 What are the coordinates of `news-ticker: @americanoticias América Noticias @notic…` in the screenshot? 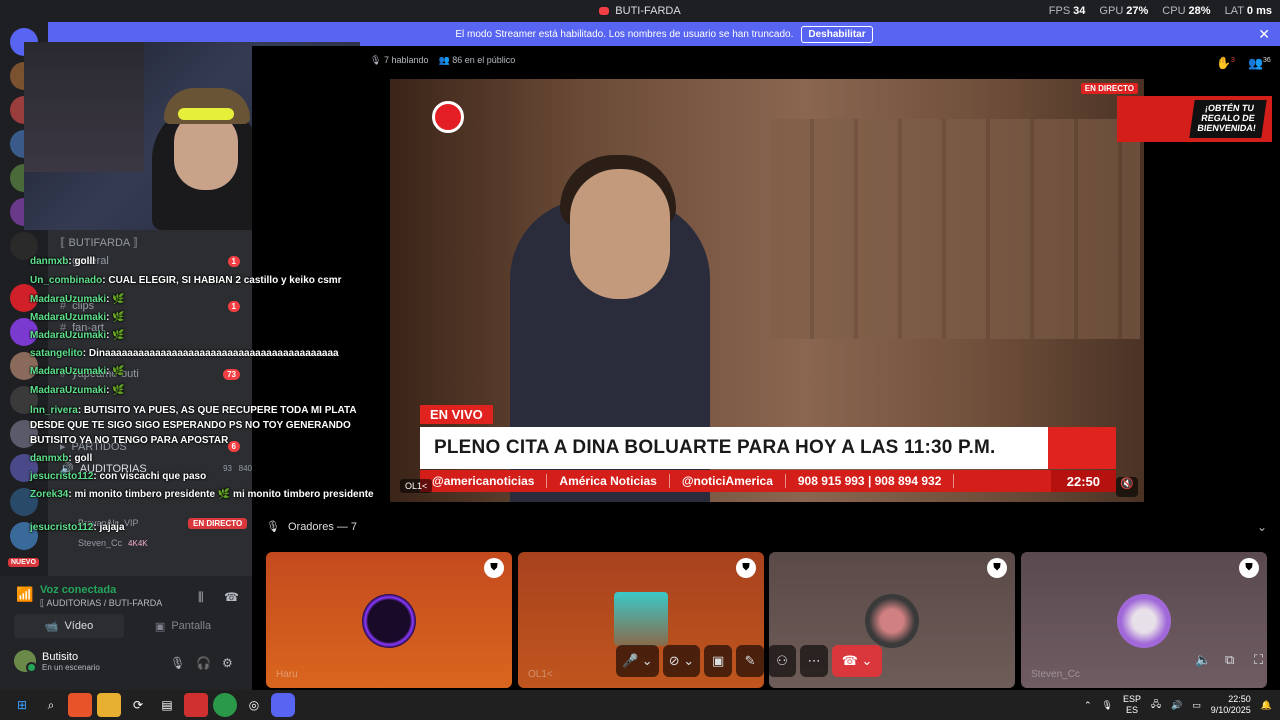 It's located at (768, 481).